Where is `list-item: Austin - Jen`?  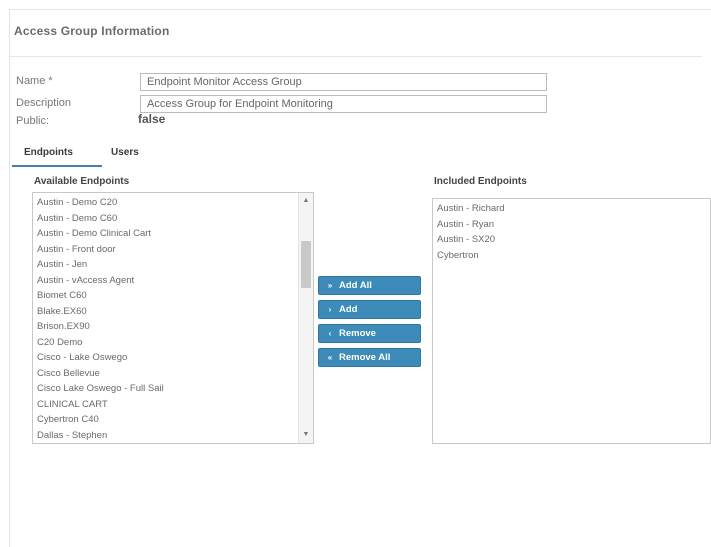 list-item: Austin - Jen is located at coordinates (173, 265).